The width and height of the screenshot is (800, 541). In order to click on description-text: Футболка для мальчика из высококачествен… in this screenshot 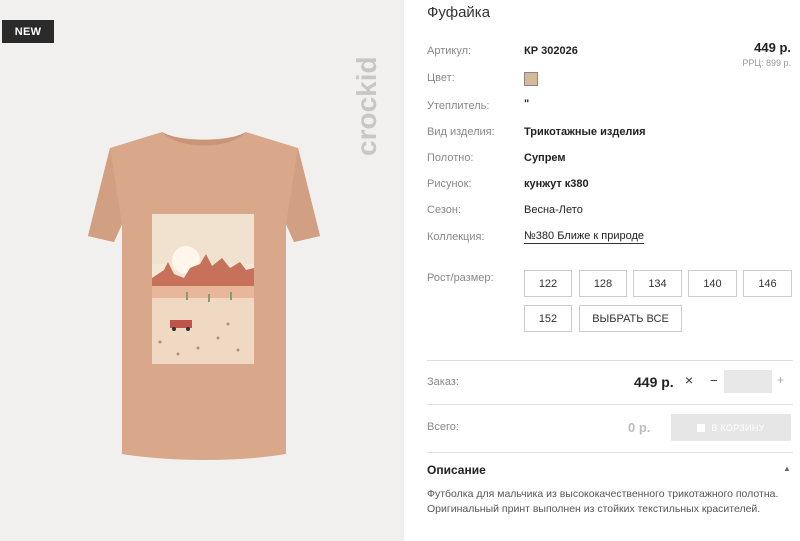, I will do `click(603, 501)`.